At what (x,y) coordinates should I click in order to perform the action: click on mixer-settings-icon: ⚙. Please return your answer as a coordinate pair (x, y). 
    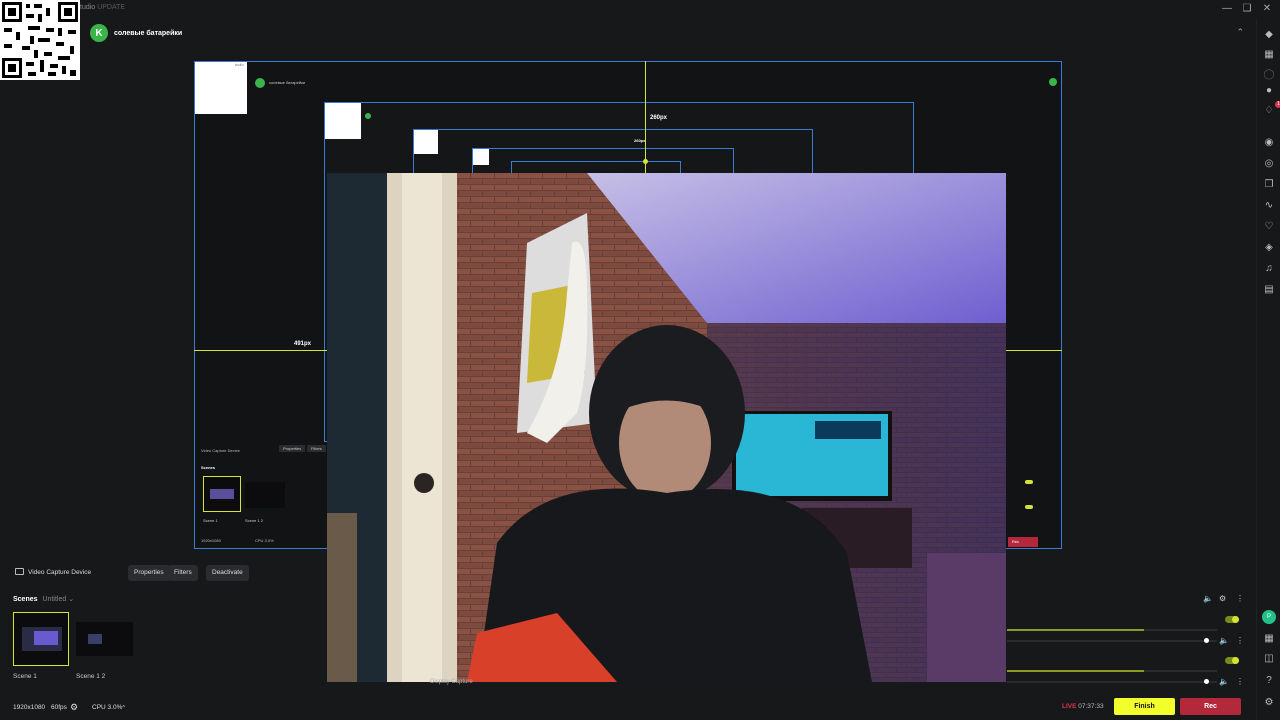
    Looking at the image, I should click on (1222, 598).